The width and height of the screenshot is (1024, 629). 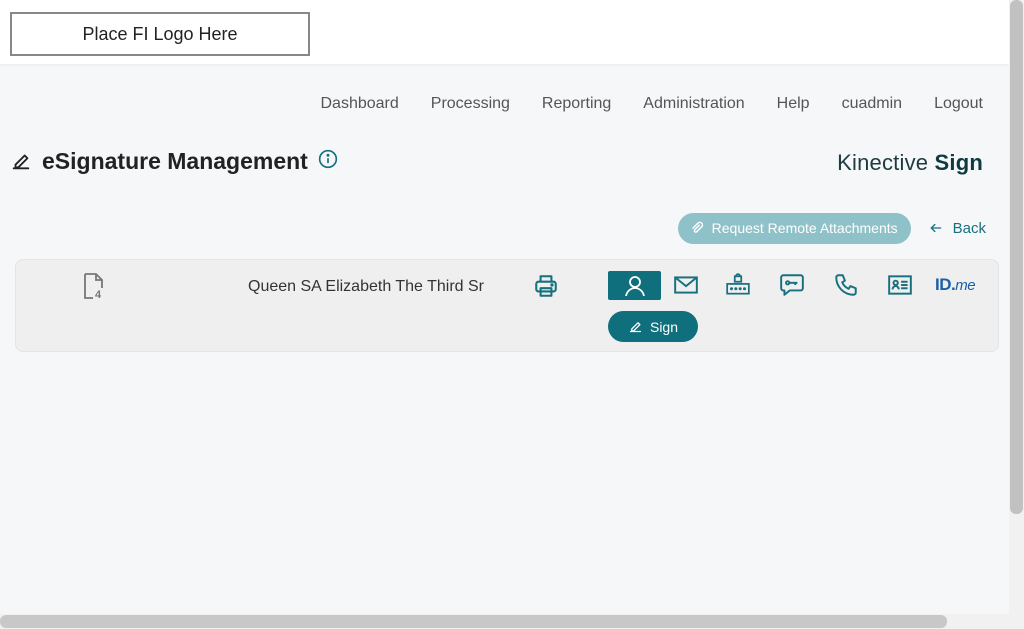 I want to click on nav-processing: Processing, so click(x=470, y=104).